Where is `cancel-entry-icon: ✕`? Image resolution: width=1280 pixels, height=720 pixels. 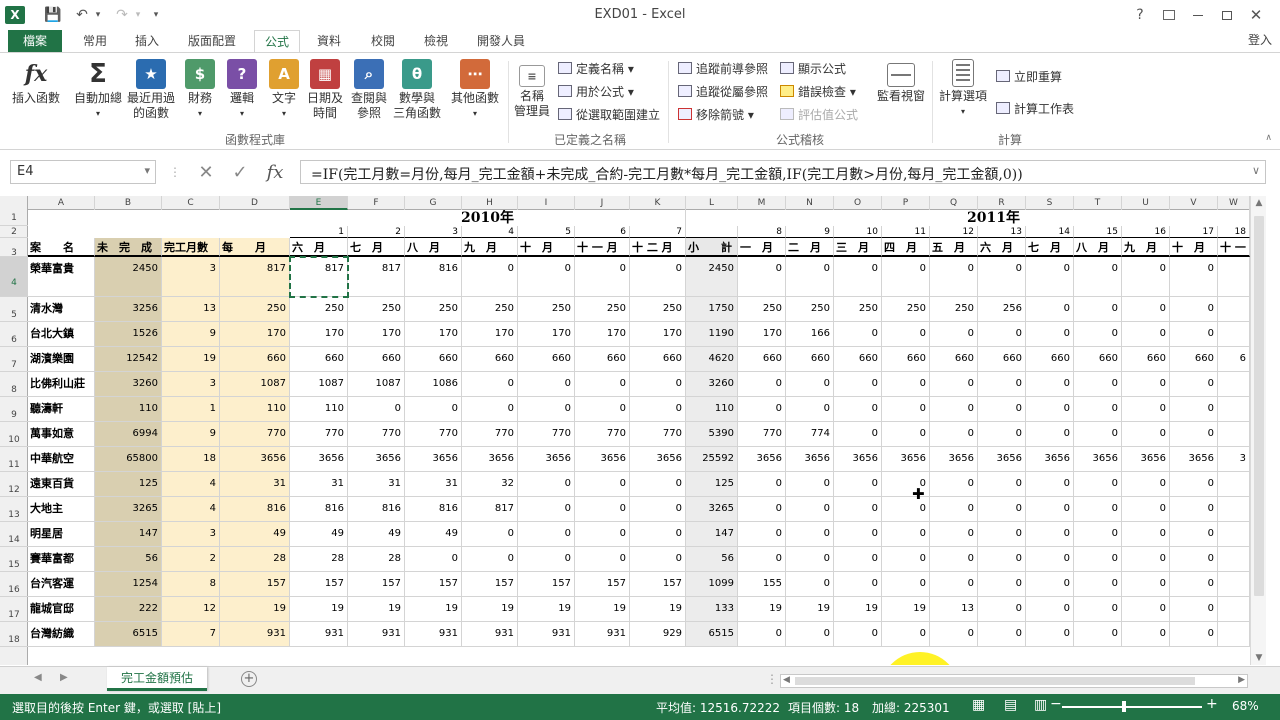
cancel-entry-icon: ✕ is located at coordinates (206, 172).